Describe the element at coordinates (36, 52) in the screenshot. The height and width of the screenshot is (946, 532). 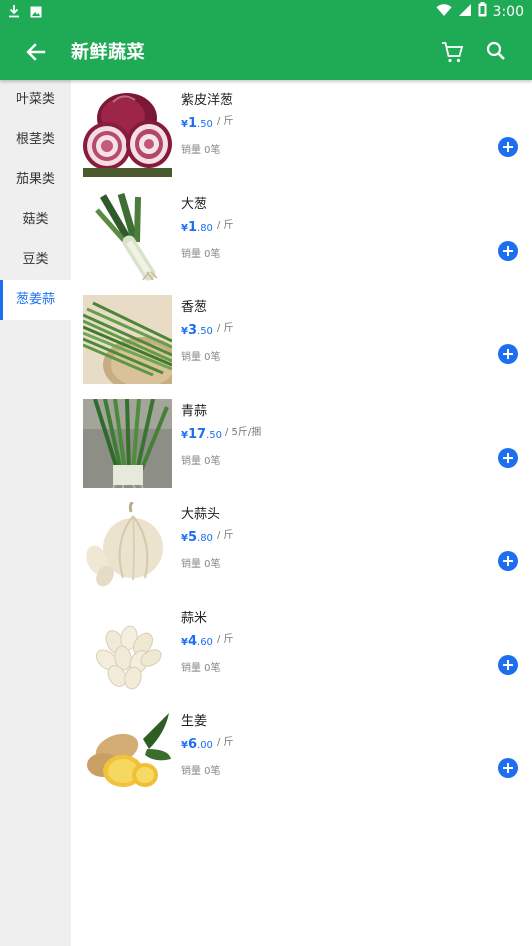
I see `back-arrow-icon` at that location.